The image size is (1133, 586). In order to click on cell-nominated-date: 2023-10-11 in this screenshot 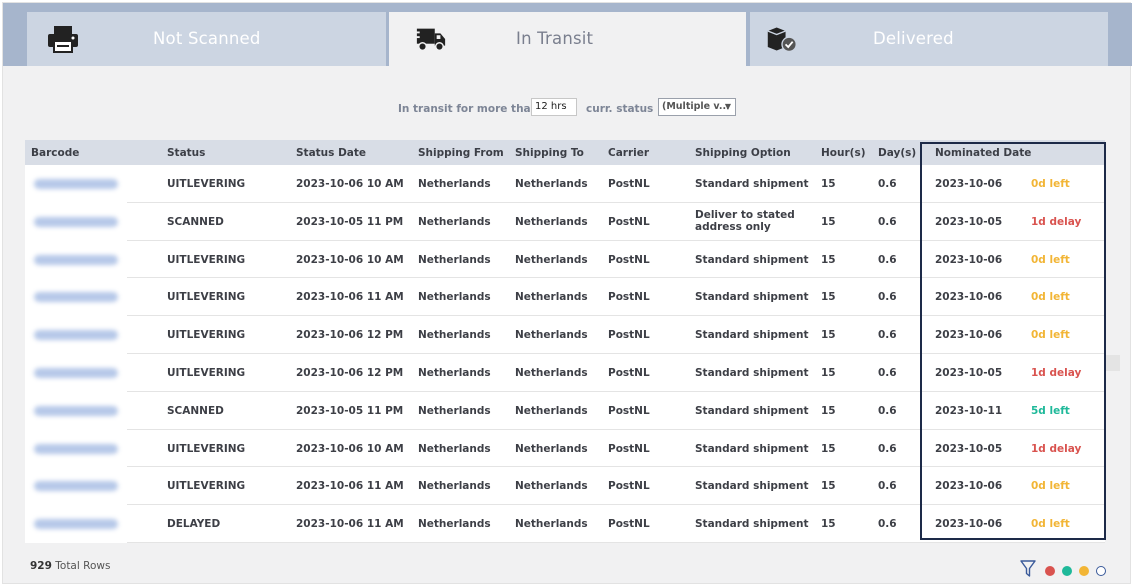, I will do `click(969, 410)`.